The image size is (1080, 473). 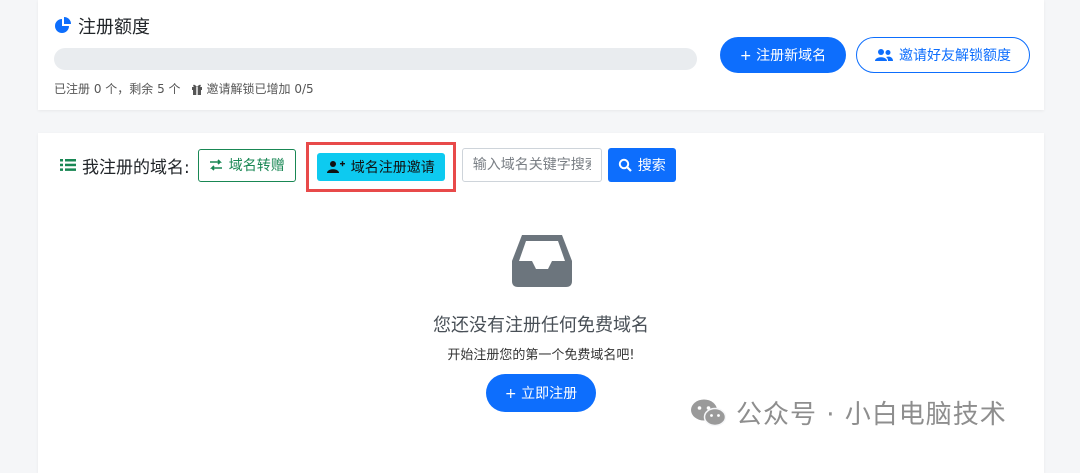 I want to click on quota-title-label: 注册额度, so click(x=114, y=27).